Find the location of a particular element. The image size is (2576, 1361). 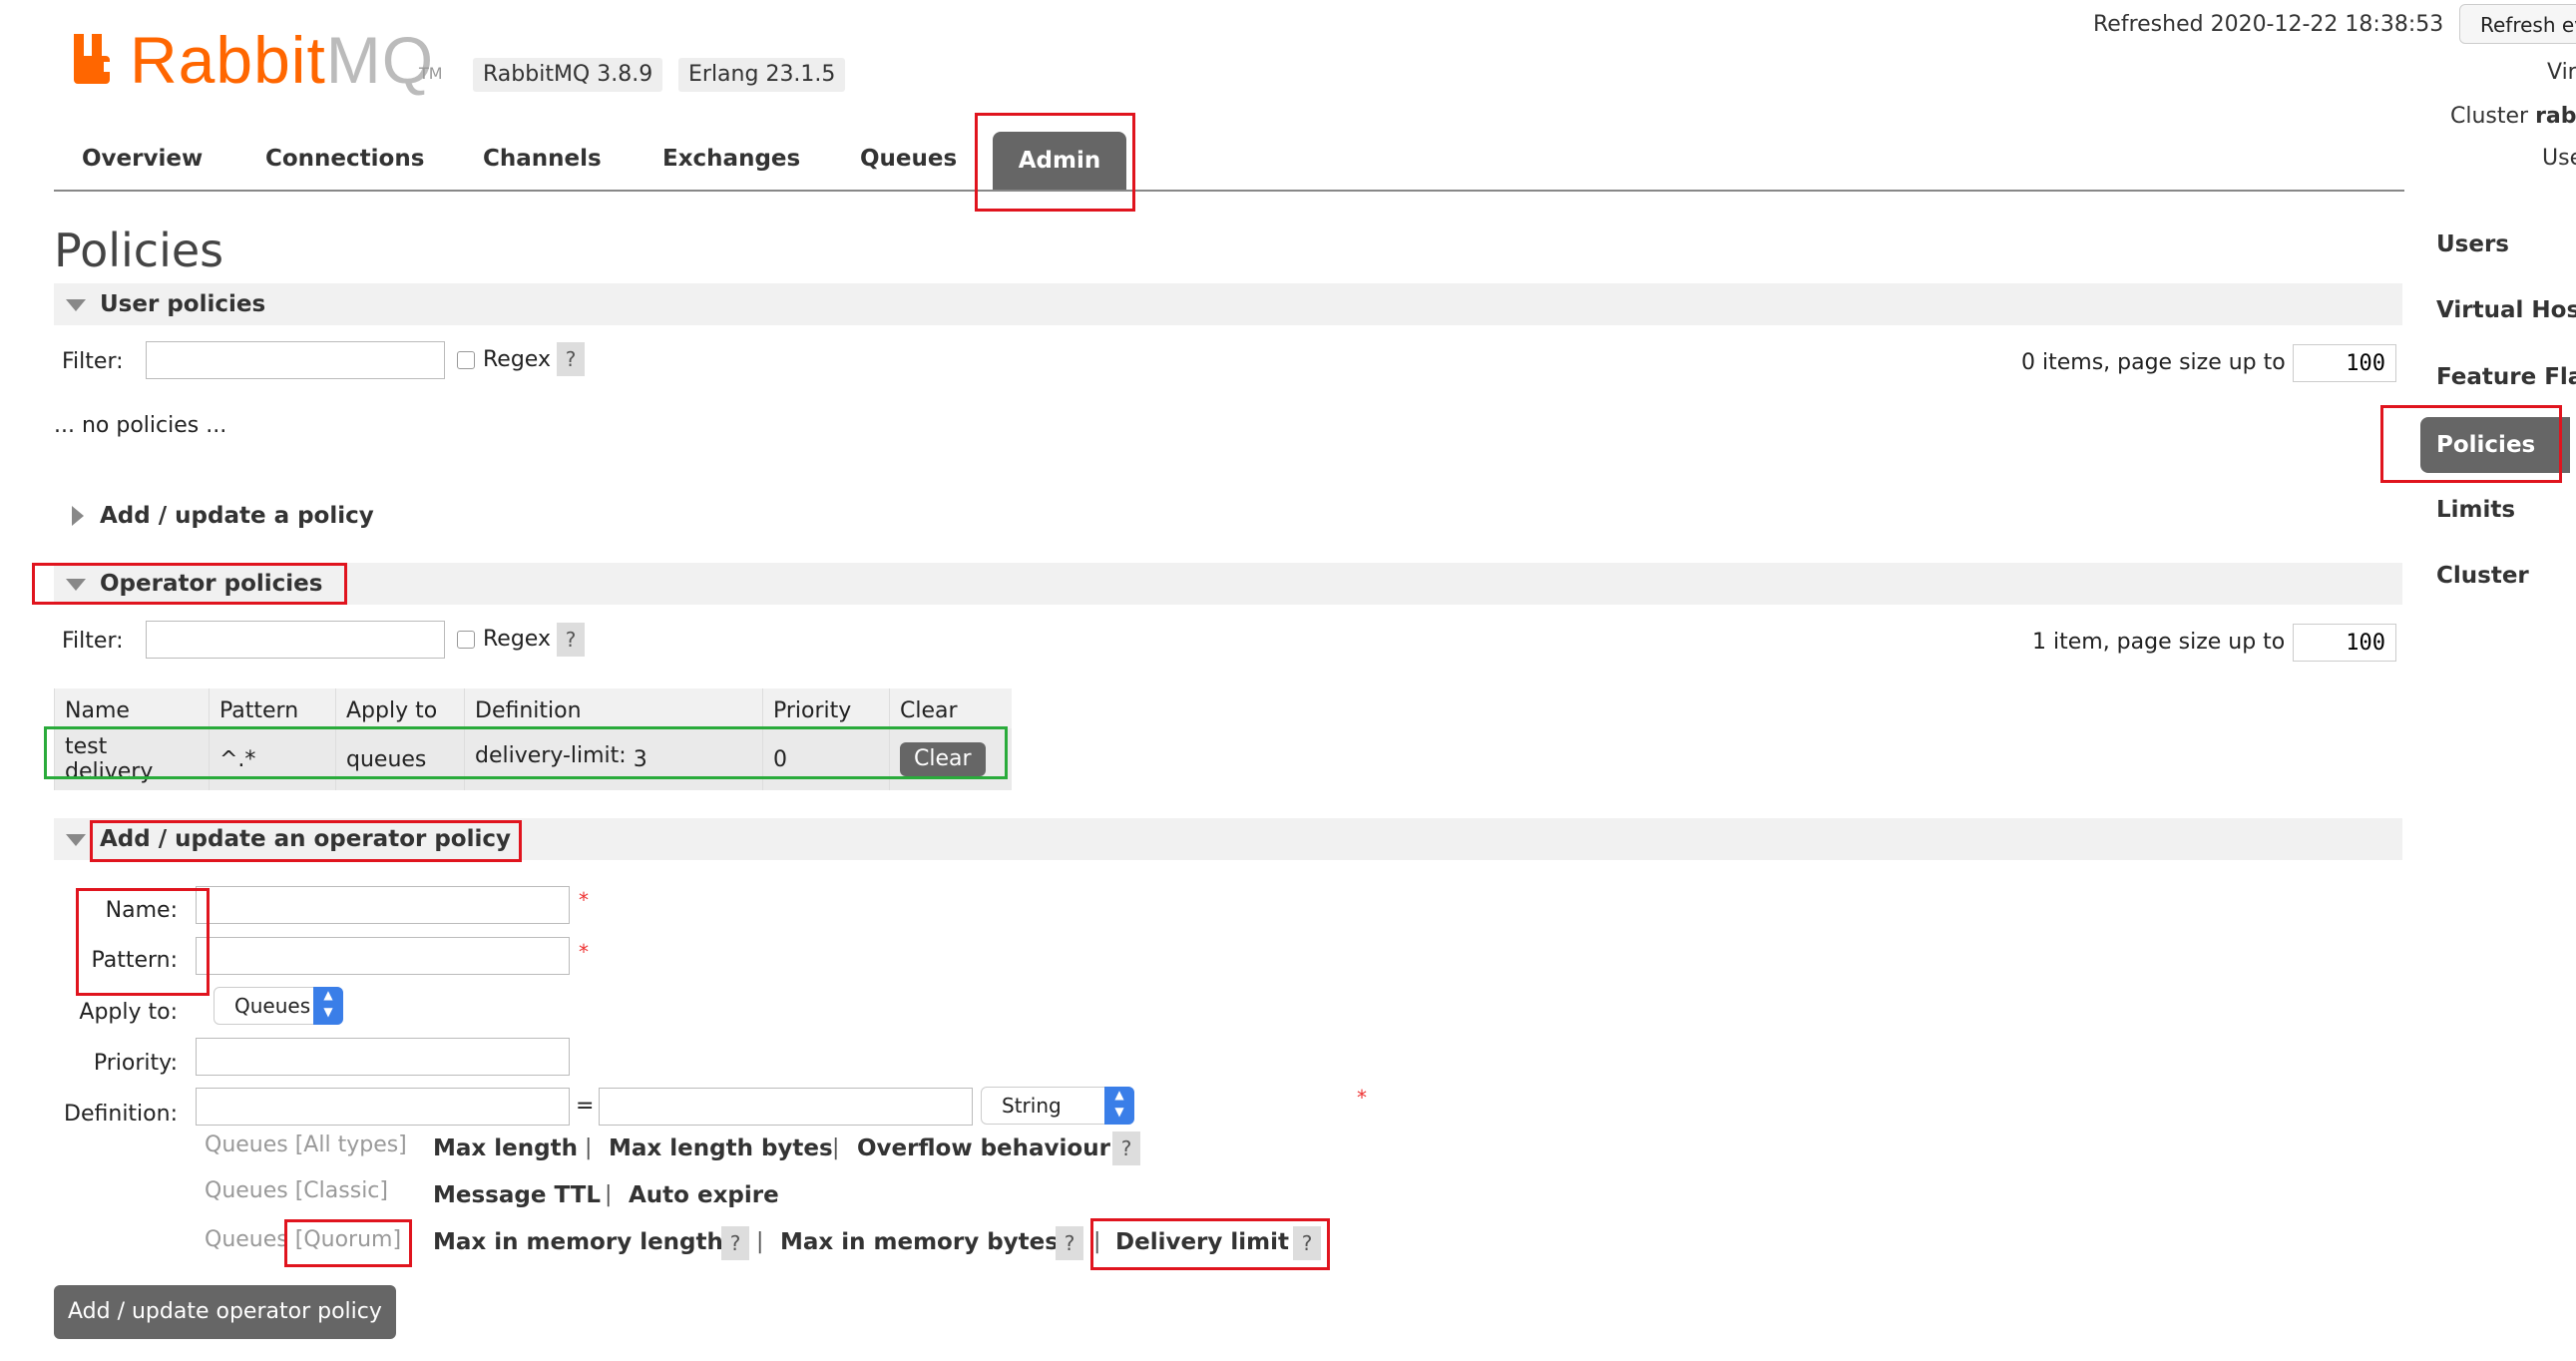

max-in-memory-bytes-link: Max in memory bytes is located at coordinates (919, 1242).